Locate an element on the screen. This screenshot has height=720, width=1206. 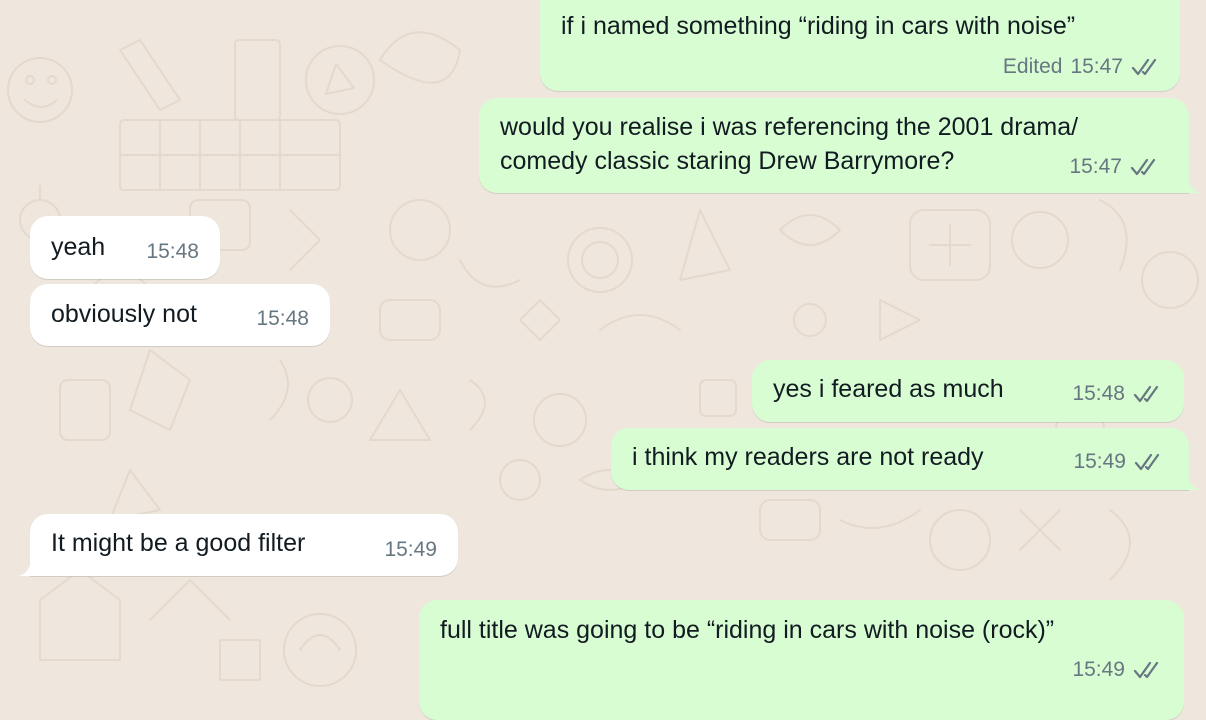
message-text: yeah is located at coordinates (78, 247).